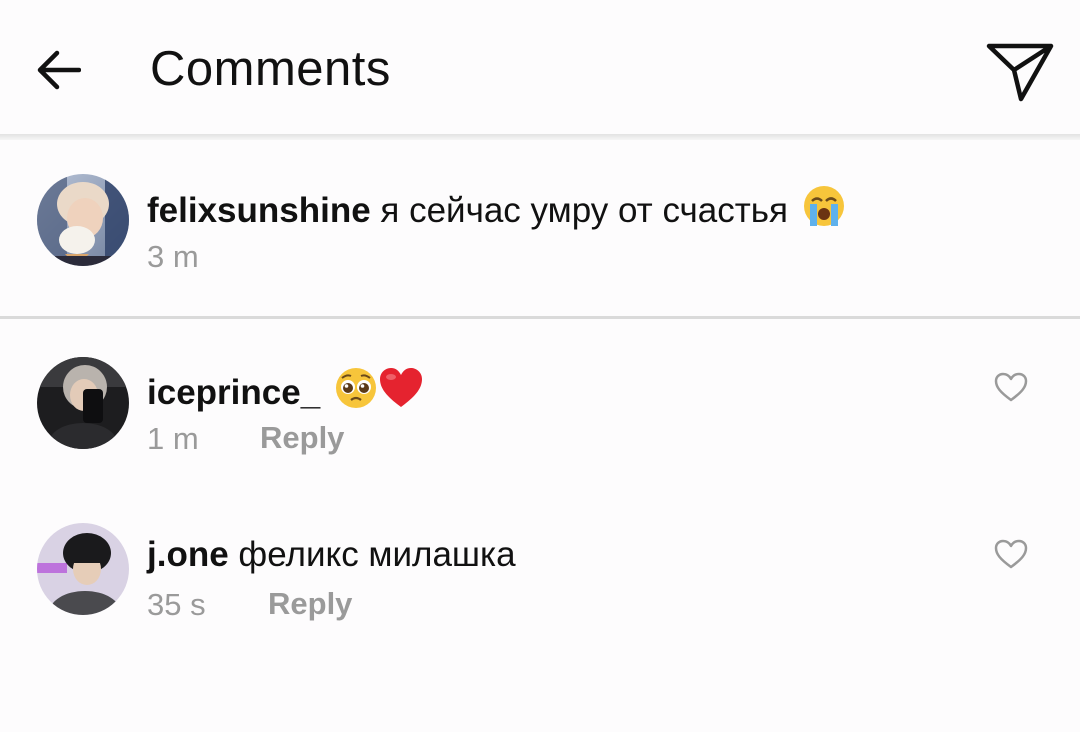  I want to click on avatar-felixsunshine, so click(83, 220).